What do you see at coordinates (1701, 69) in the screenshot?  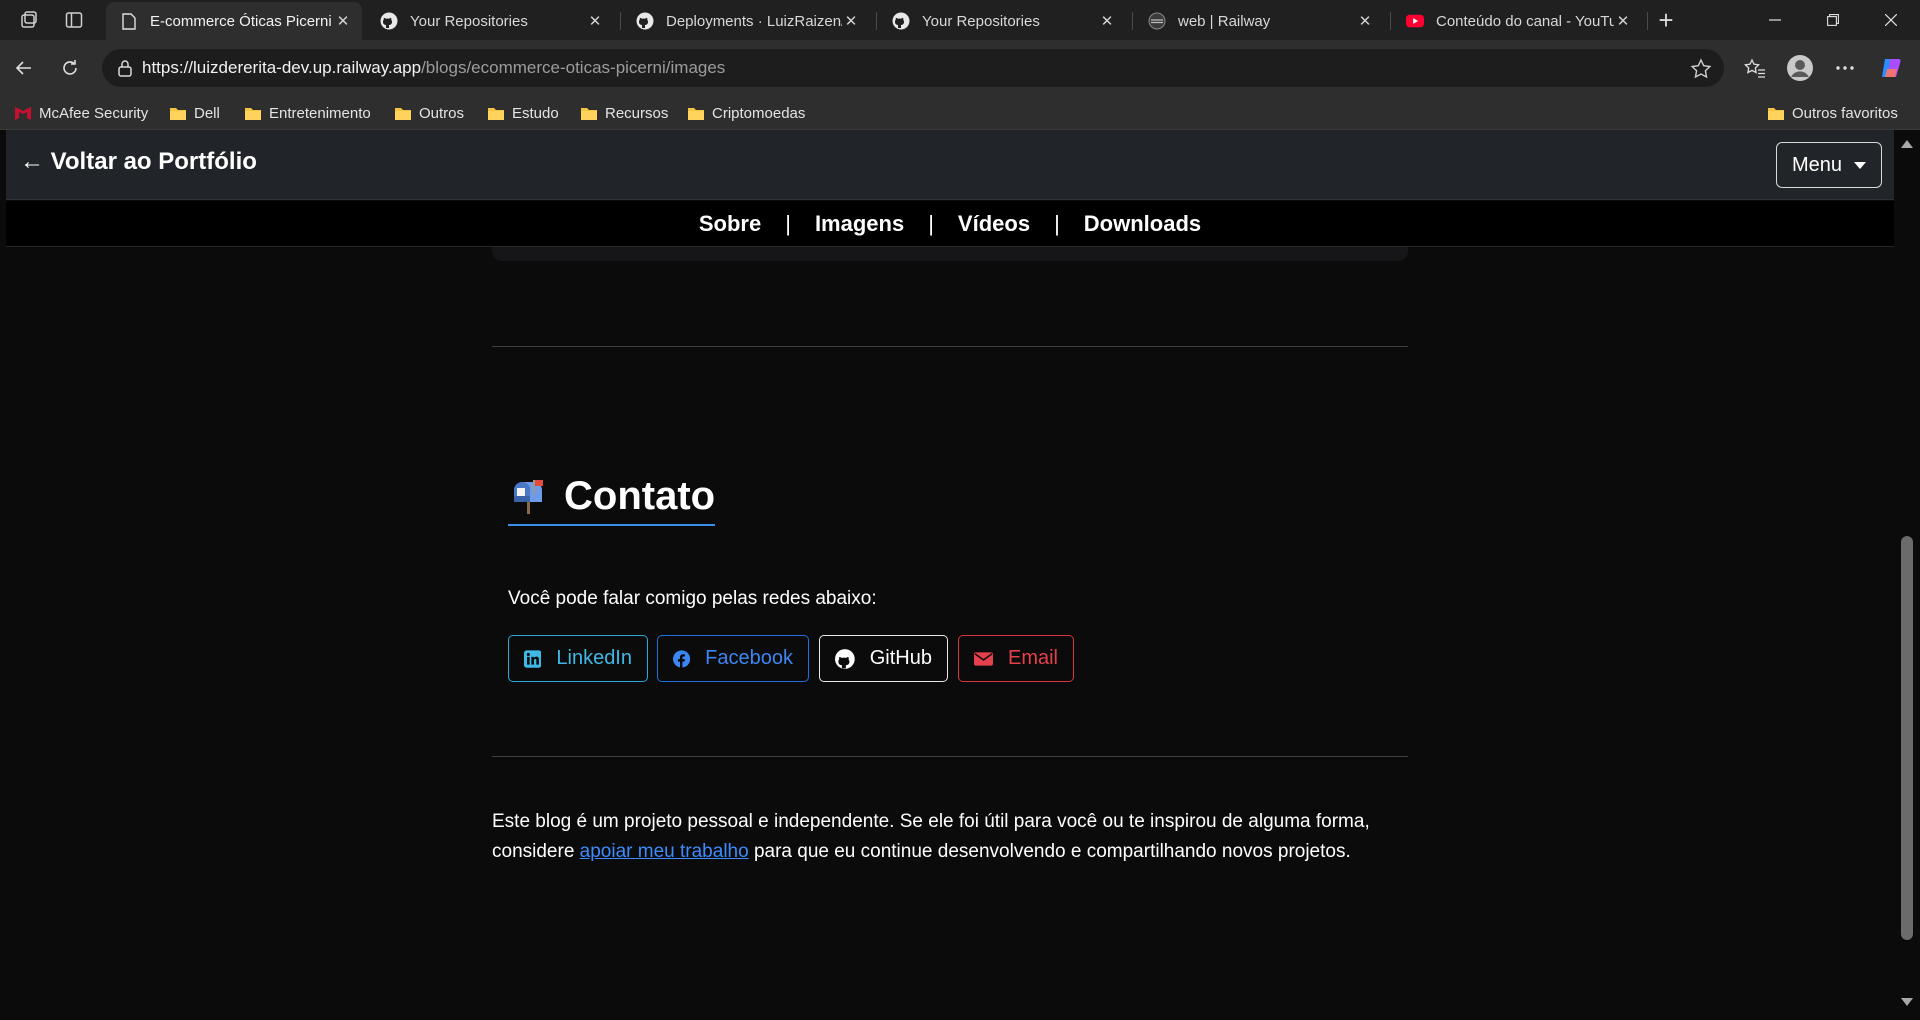 I see `favorite-star-icon` at bounding box center [1701, 69].